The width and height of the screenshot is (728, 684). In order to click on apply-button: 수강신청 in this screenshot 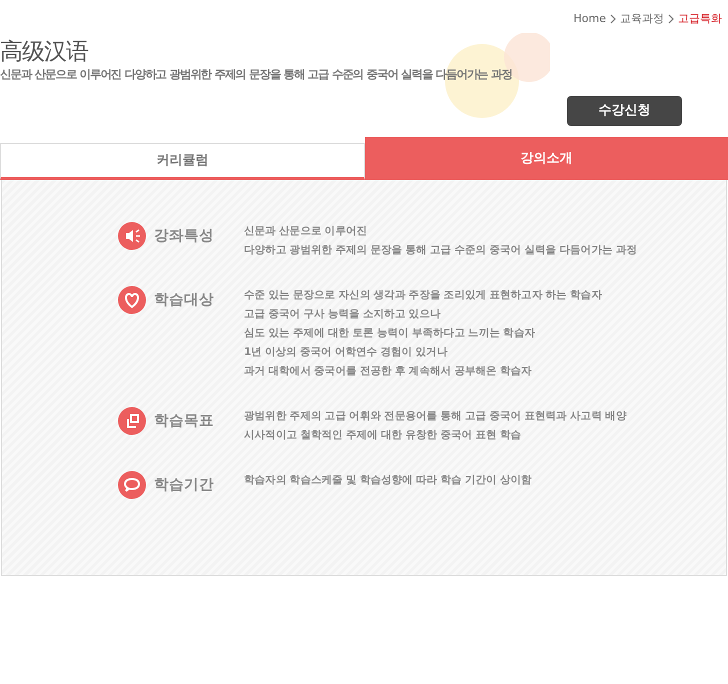, I will do `click(624, 111)`.